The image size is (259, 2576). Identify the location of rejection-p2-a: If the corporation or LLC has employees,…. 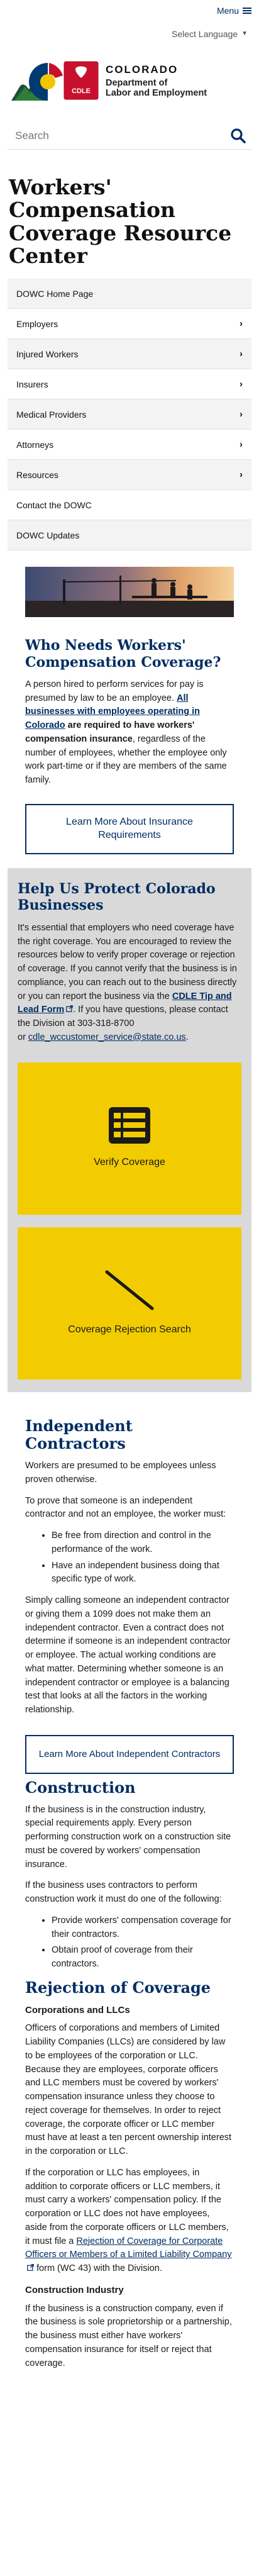
(127, 2206).